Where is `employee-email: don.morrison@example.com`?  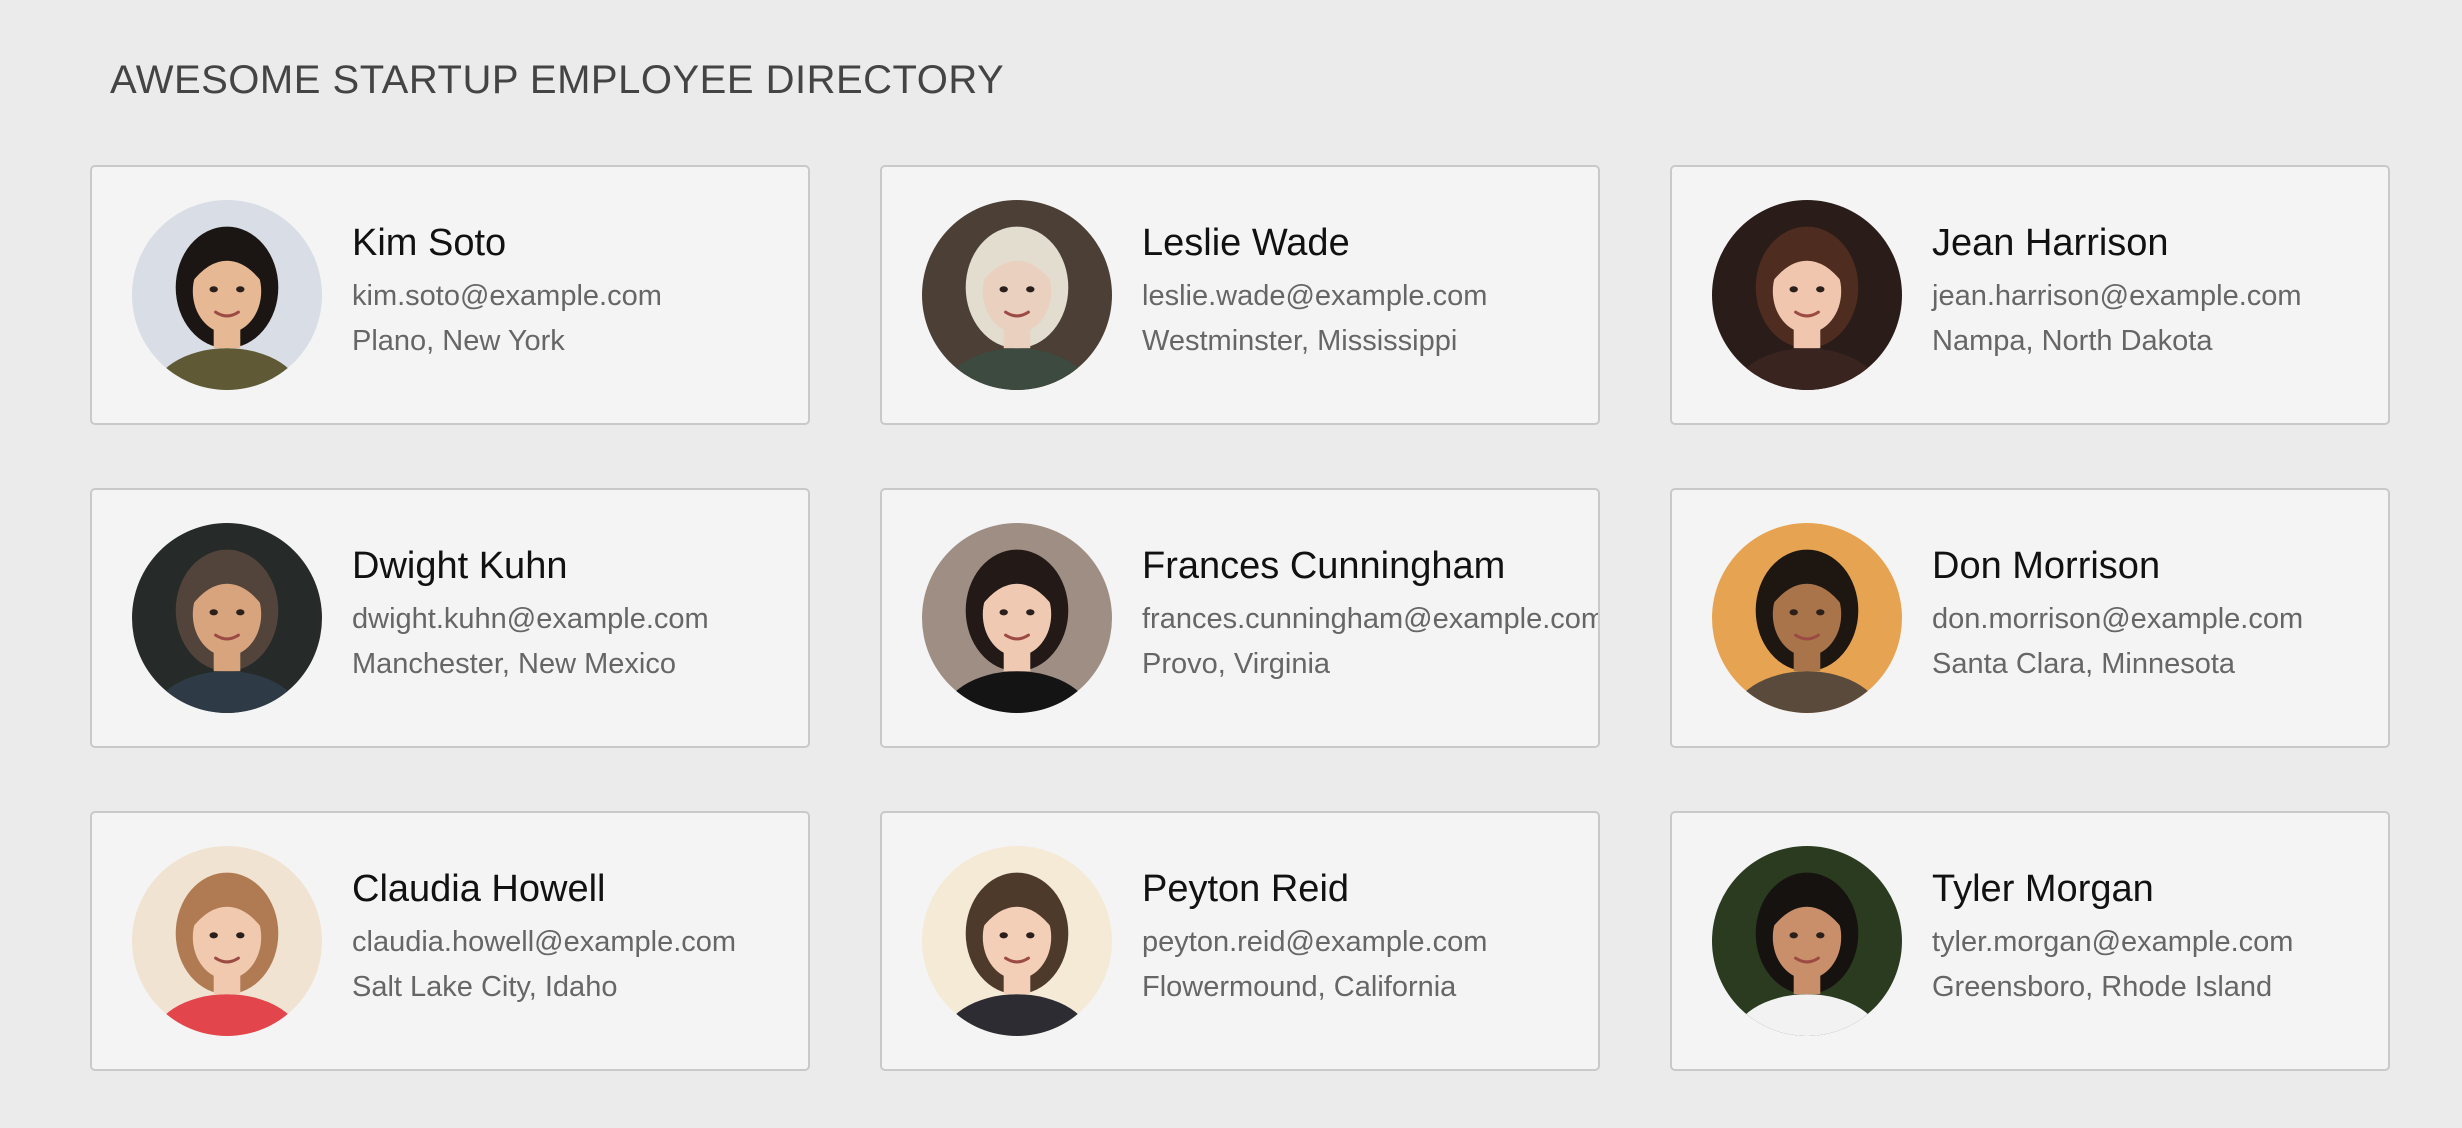
employee-email: don.morrison@example.com is located at coordinates (2118, 619).